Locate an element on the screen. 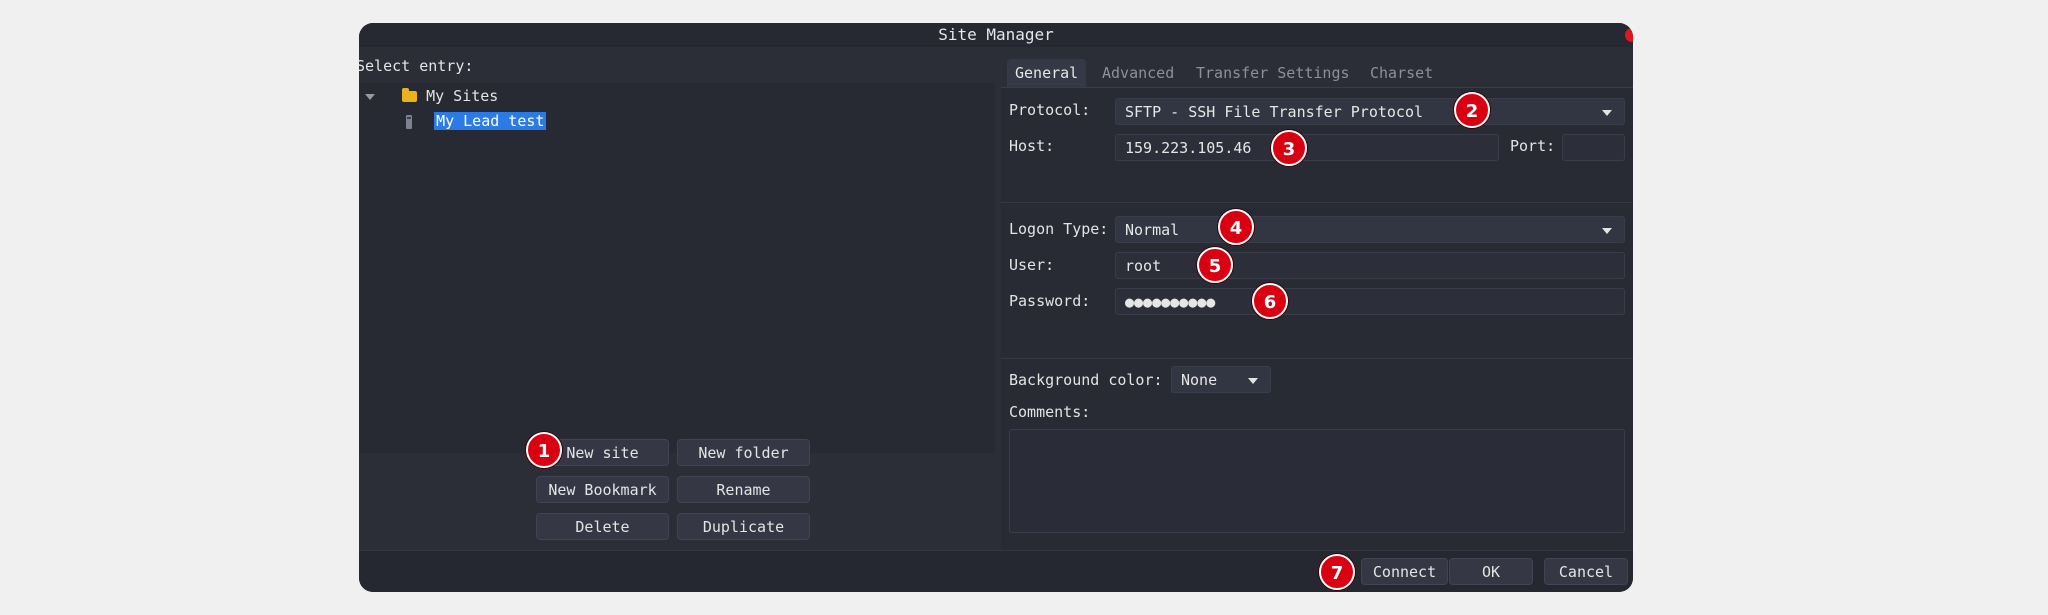 Image resolution: width=2048 pixels, height=615 pixels. tab-transfer-settings: Transfer Settings is located at coordinates (1273, 73).